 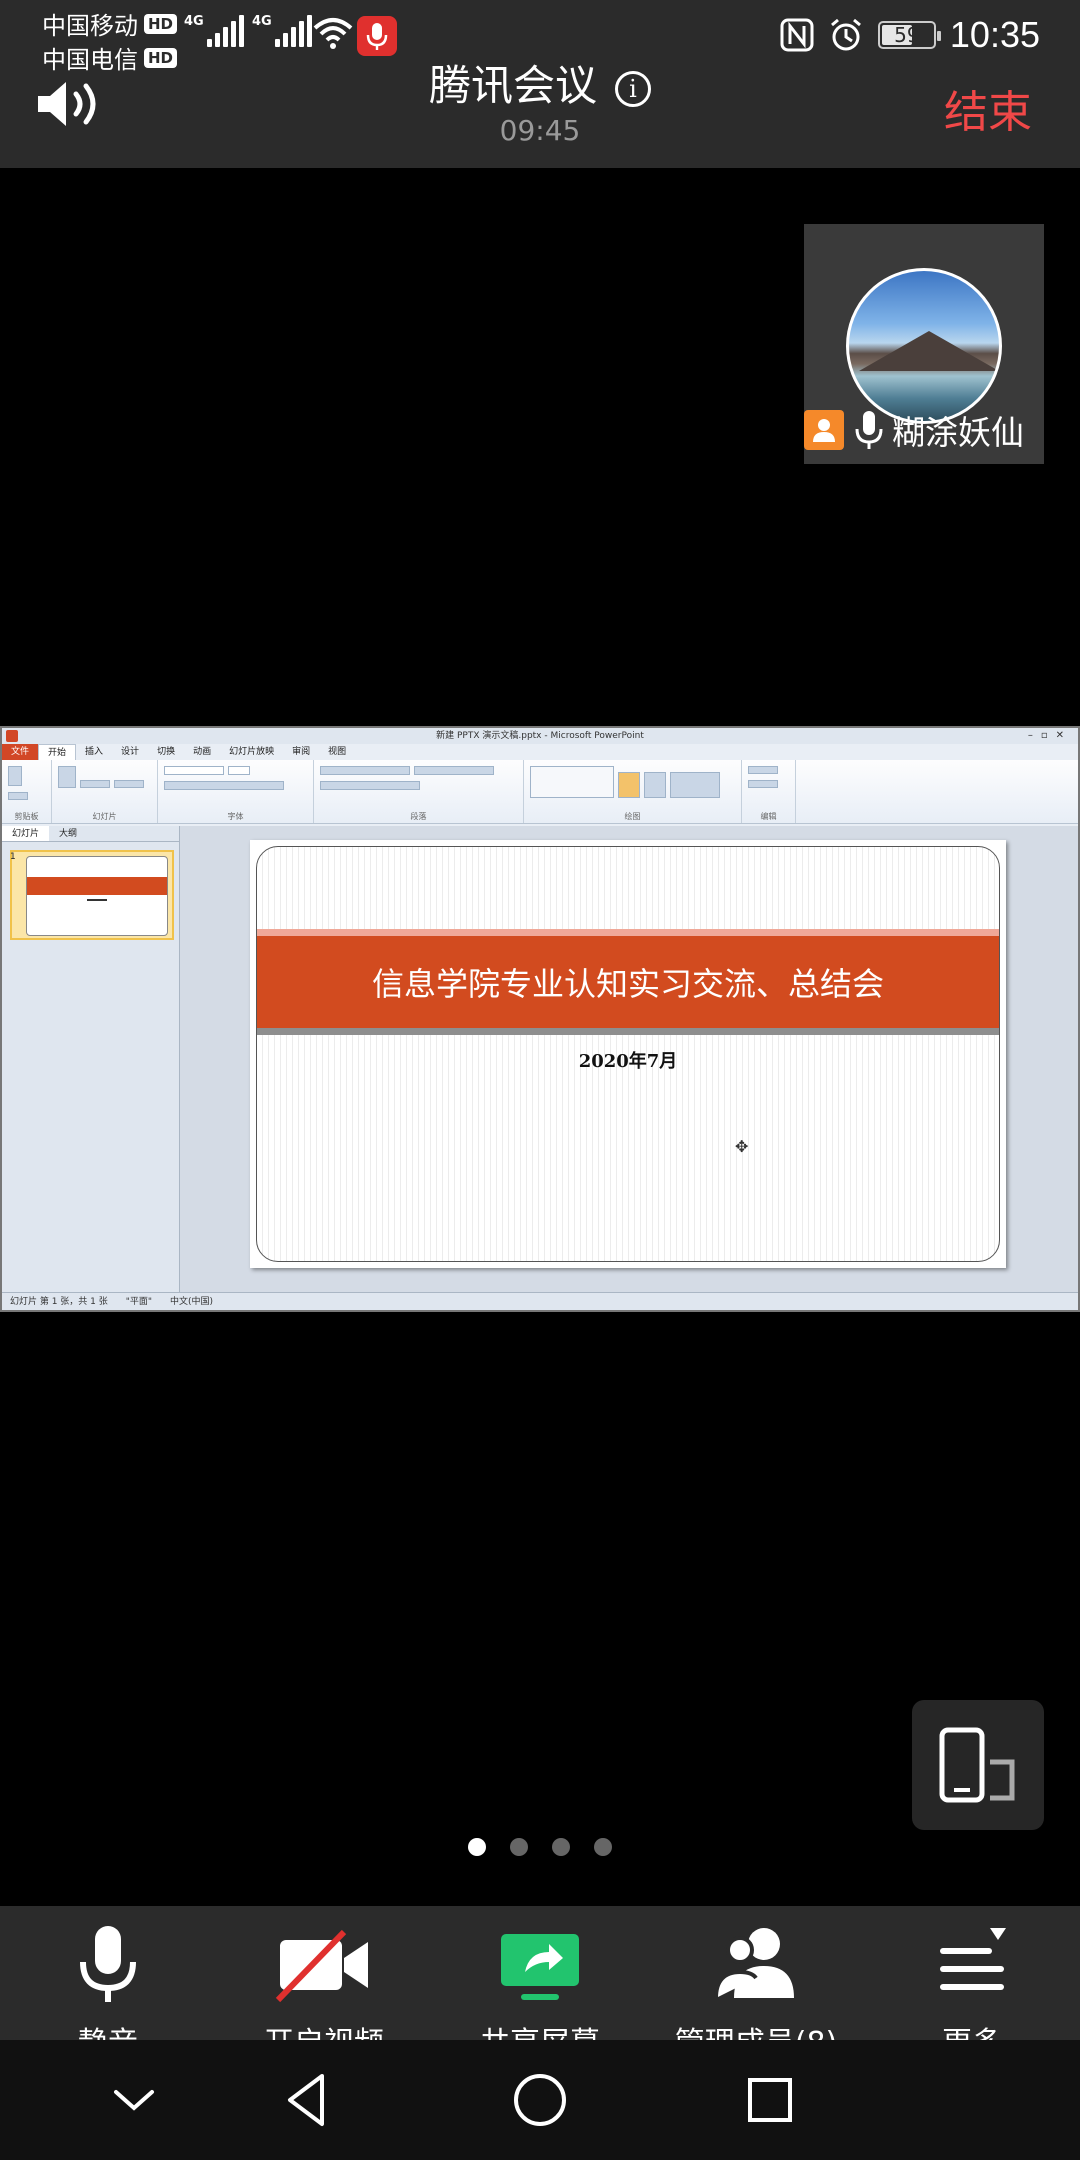 I want to click on meeting-title-label: 腾讯会议, so click(x=512, y=85).